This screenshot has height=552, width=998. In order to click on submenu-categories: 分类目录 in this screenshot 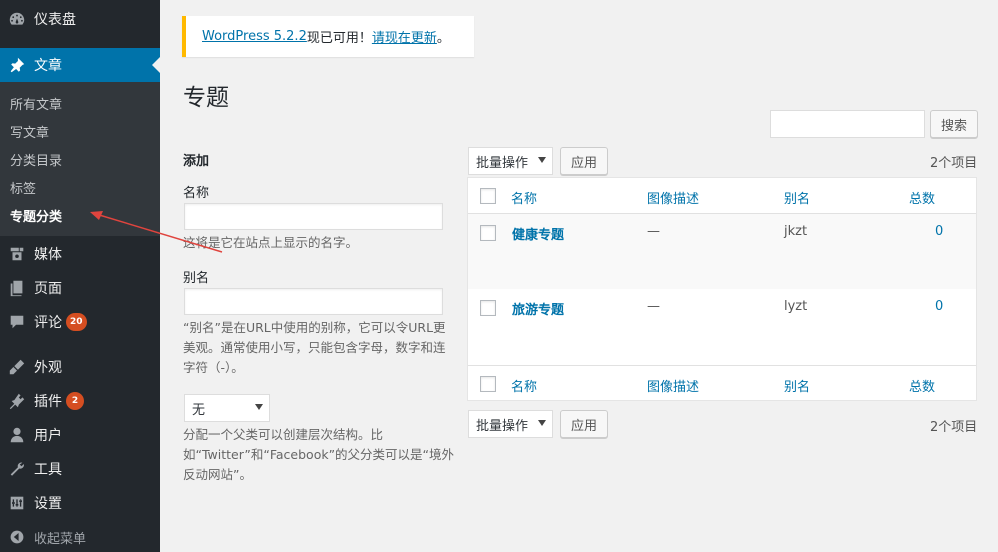, I will do `click(36, 159)`.